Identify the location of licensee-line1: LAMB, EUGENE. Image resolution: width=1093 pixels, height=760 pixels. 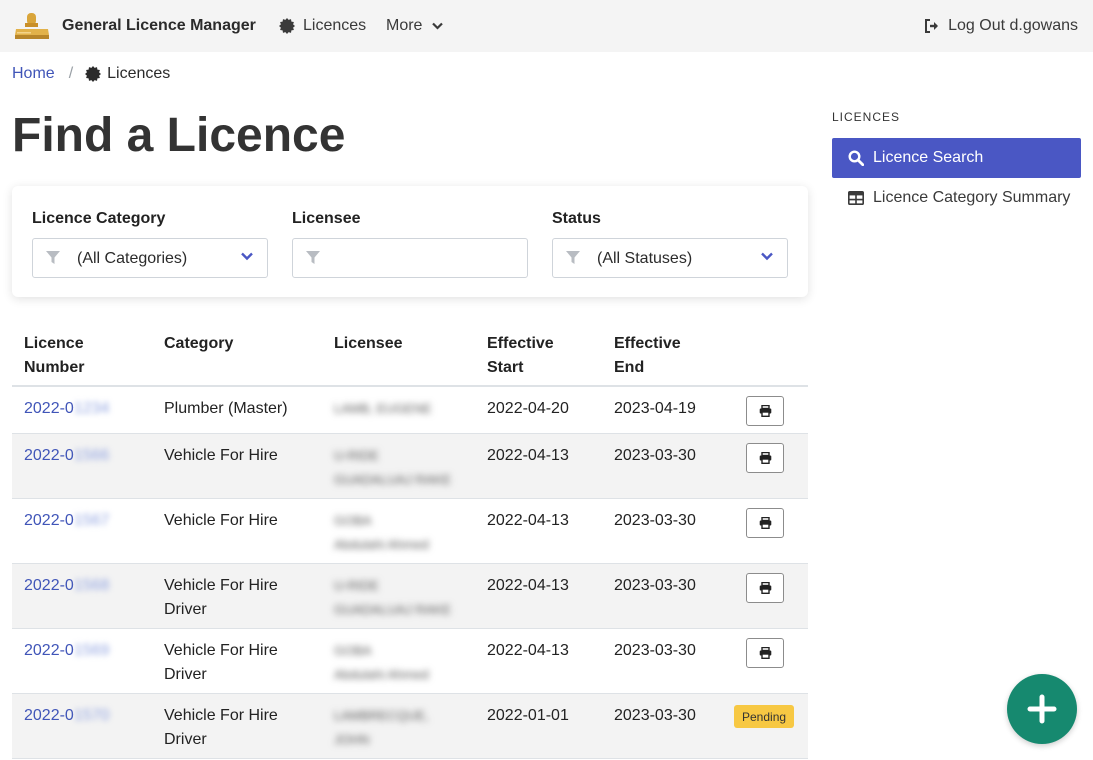
(383, 408).